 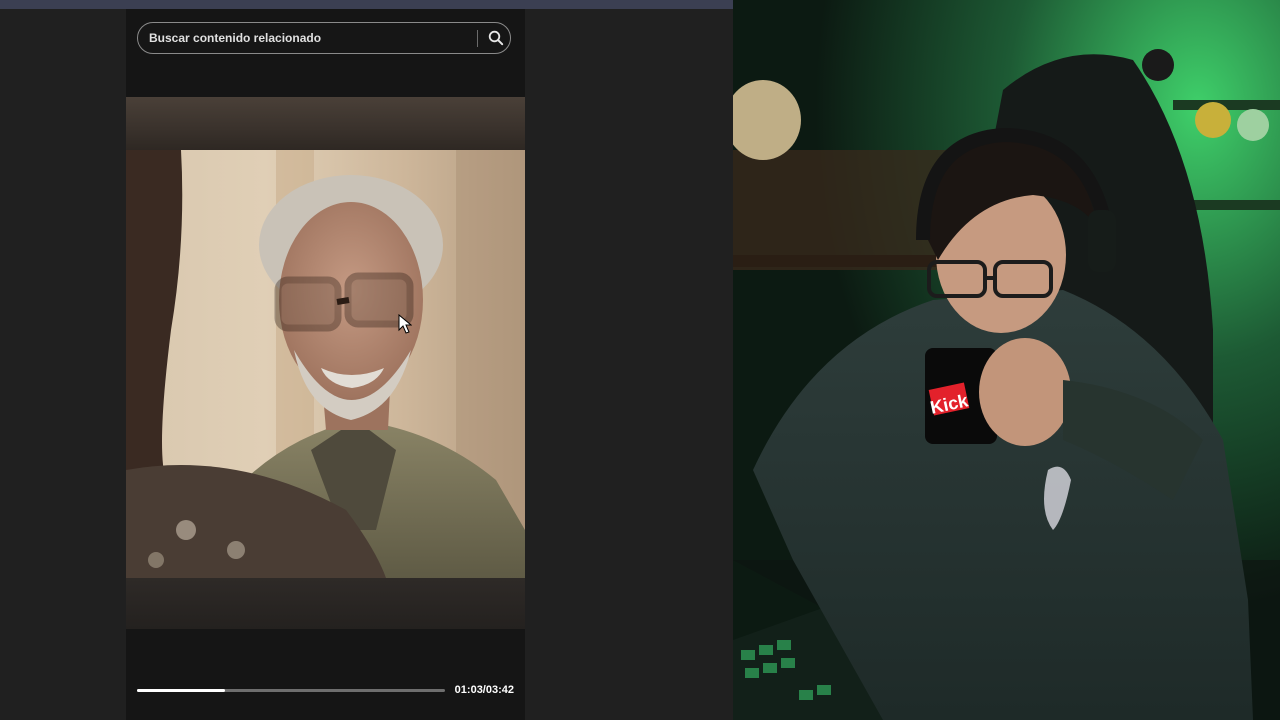 What do you see at coordinates (405, 324) in the screenshot?
I see `mouse-cursor-icon` at bounding box center [405, 324].